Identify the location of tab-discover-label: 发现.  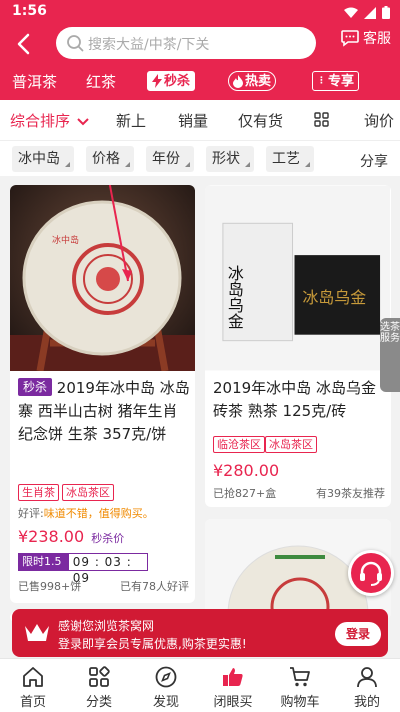
(165, 702).